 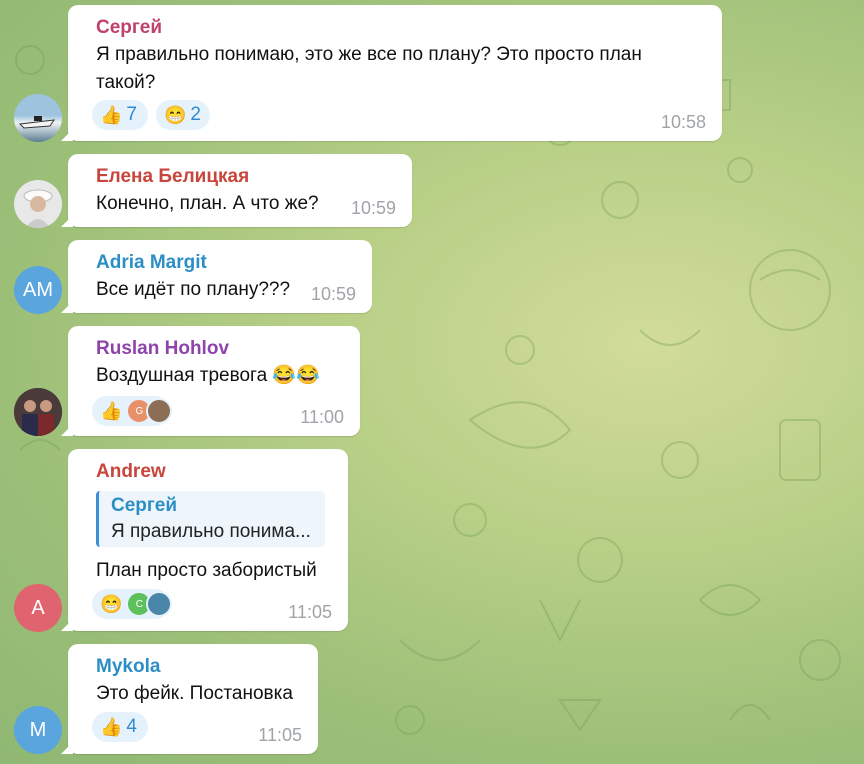 I want to click on reaction-chip: 👍 7, so click(x=120, y=115).